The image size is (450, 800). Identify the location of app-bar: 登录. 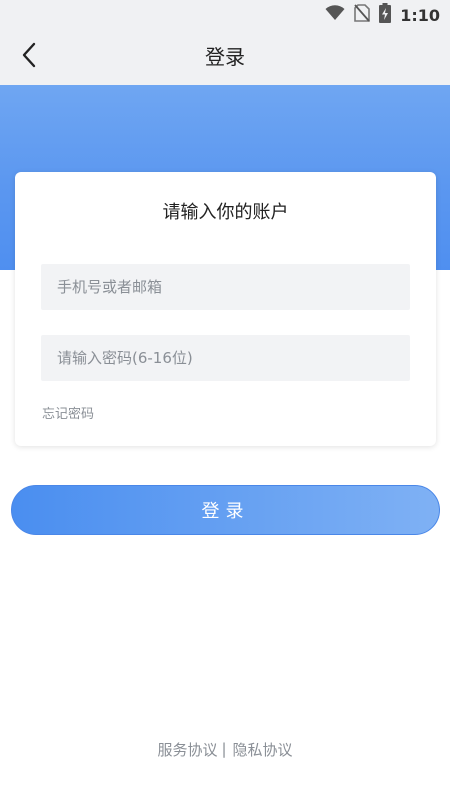
(225, 57).